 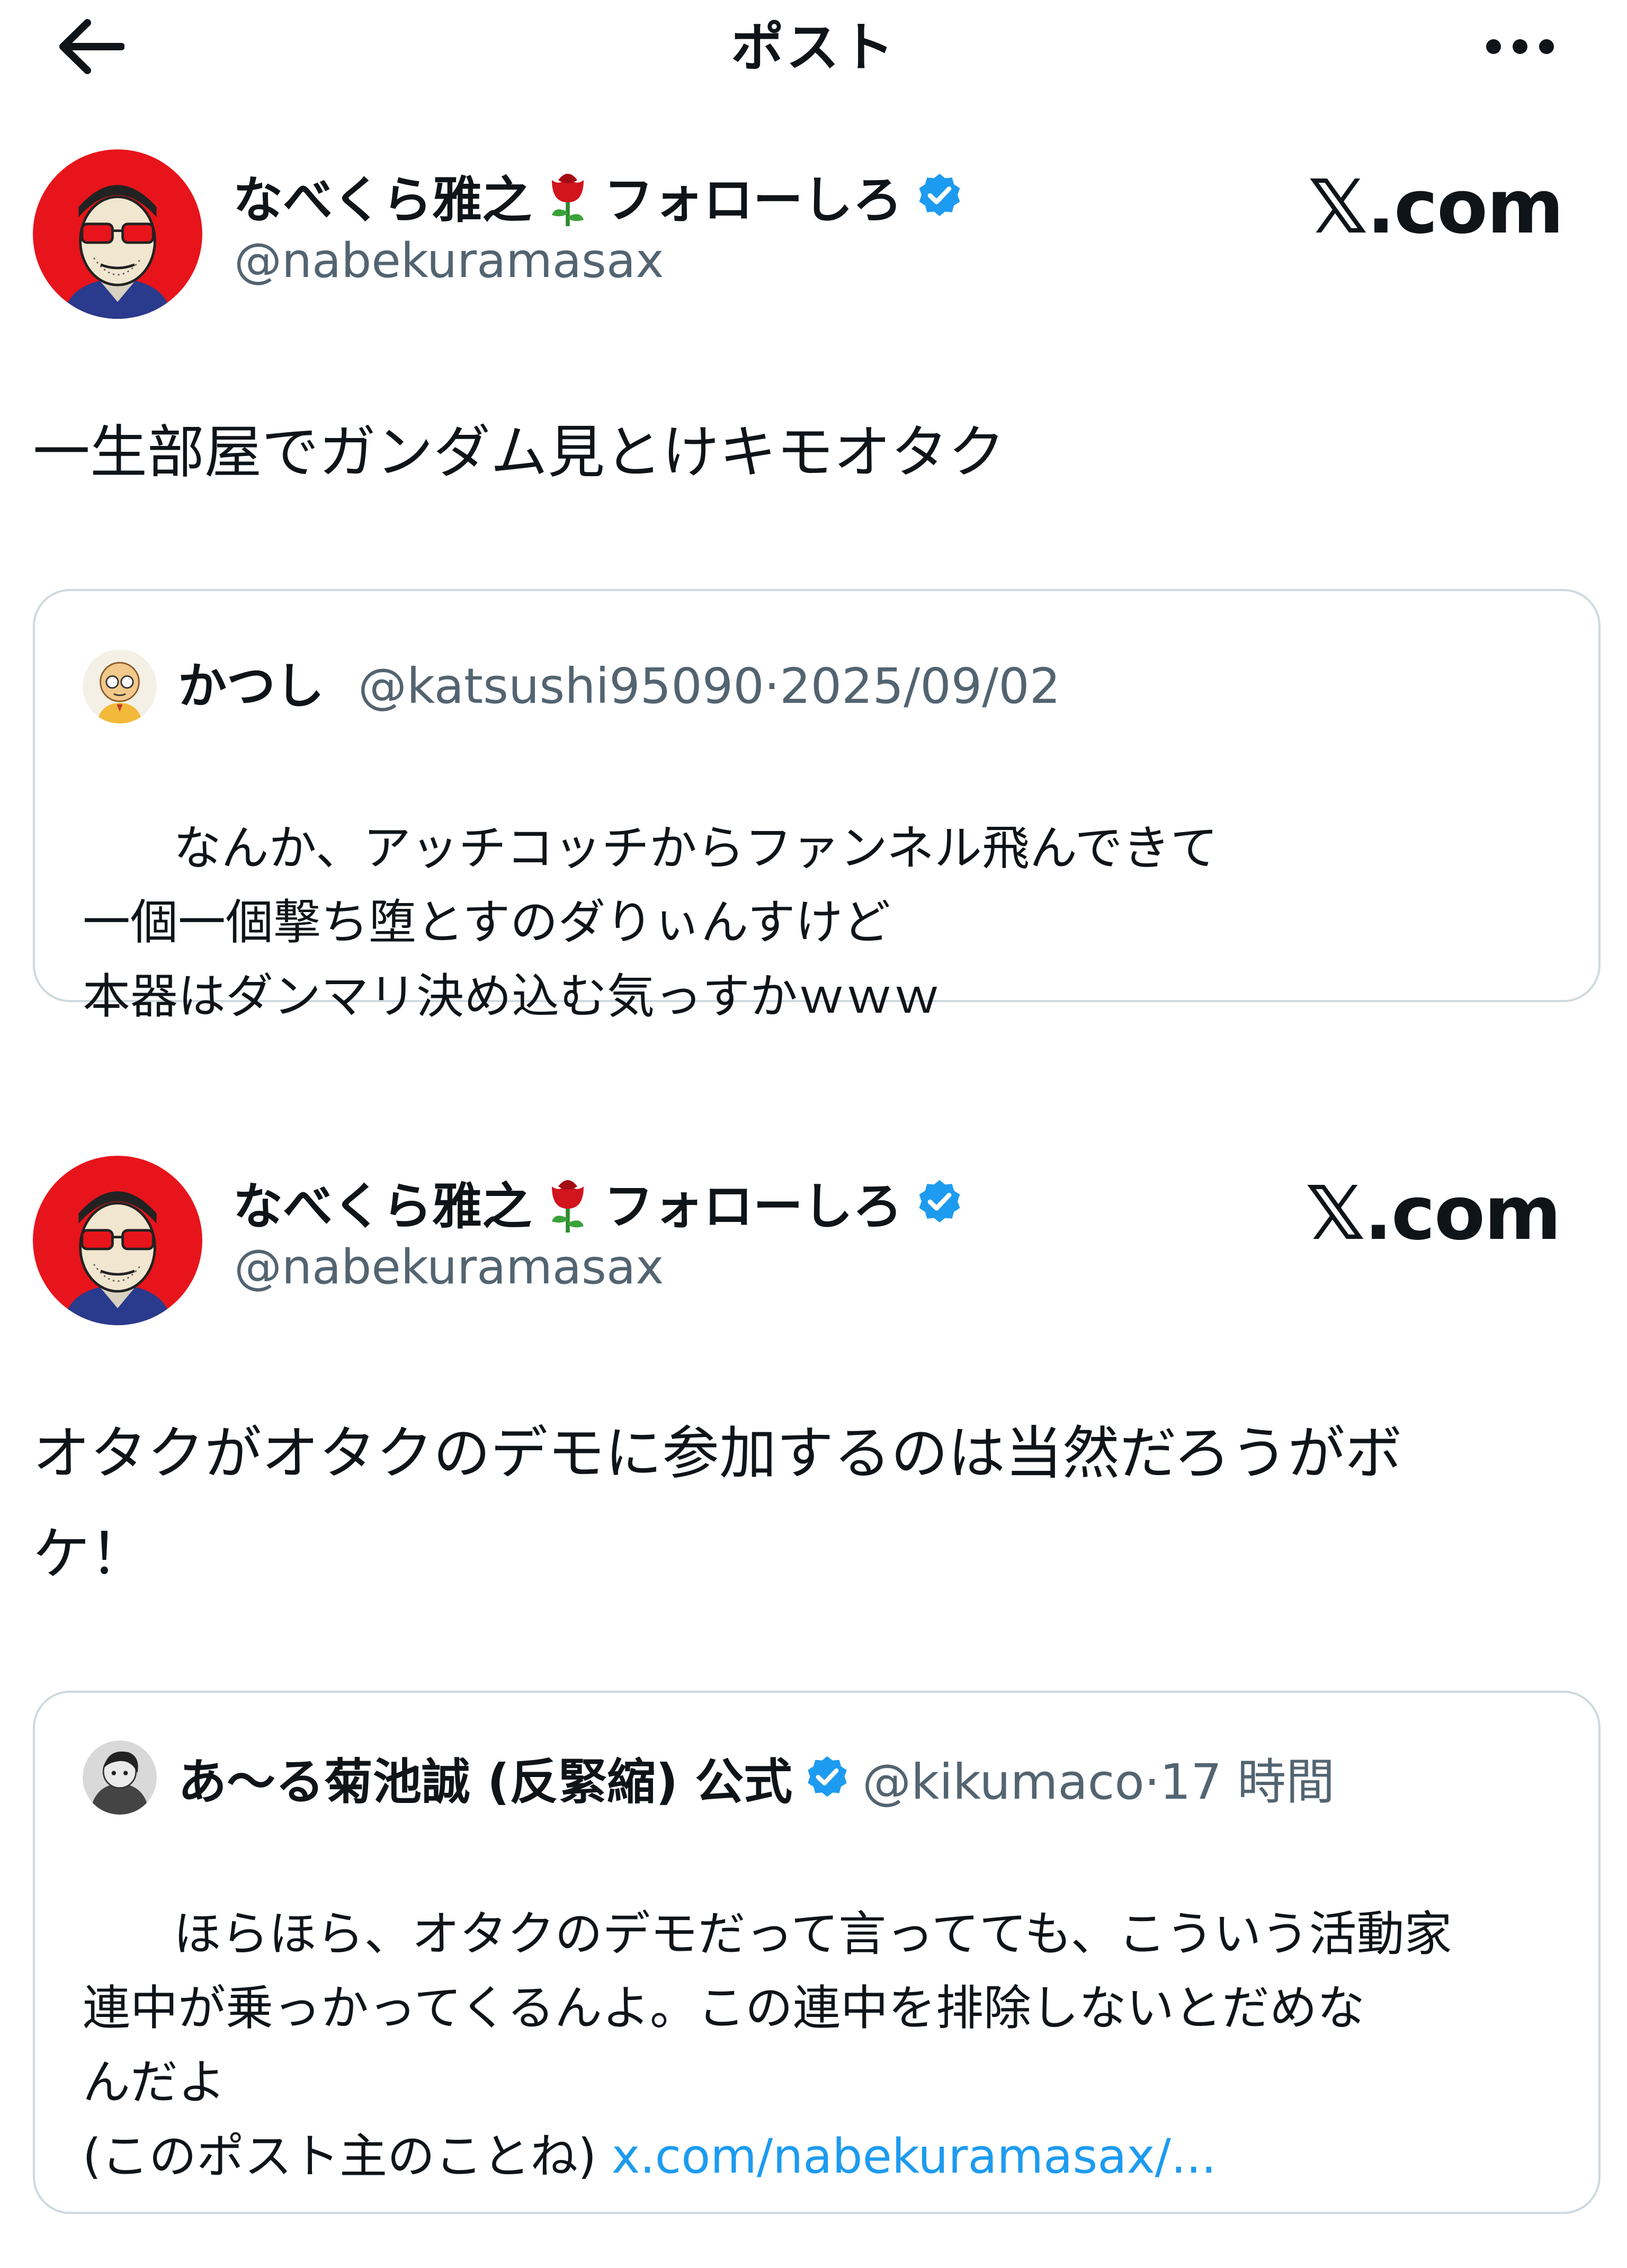 I want to click on quote-date: 17 時間, so click(x=1247, y=1782).